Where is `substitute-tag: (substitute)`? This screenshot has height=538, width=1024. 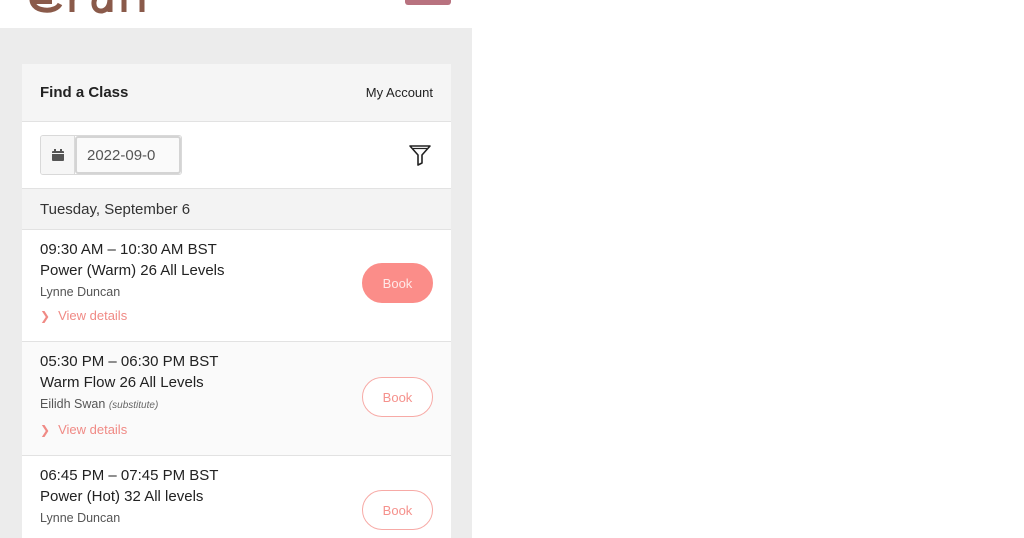
substitute-tag: (substitute) is located at coordinates (133, 405).